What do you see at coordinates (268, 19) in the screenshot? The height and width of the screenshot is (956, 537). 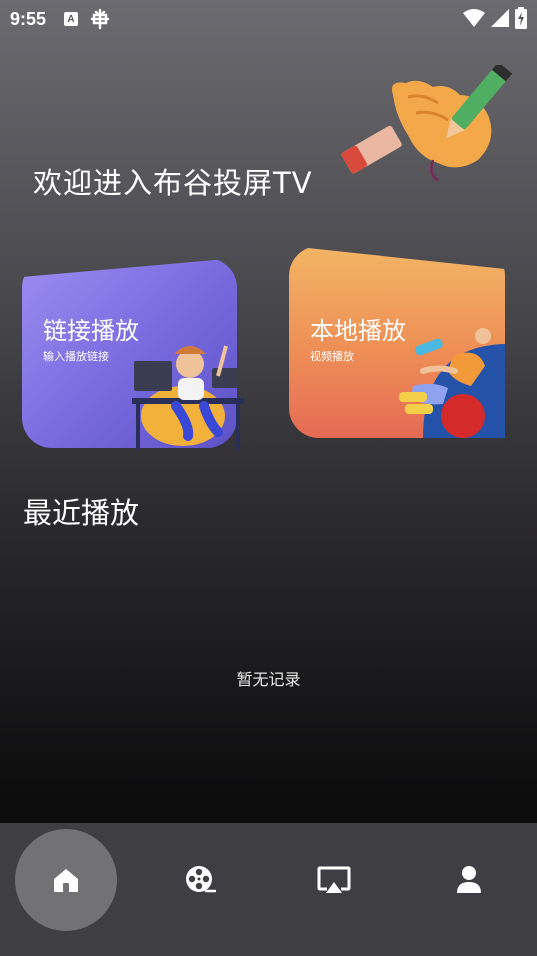 I see `status-bar: 9:55 A` at bounding box center [268, 19].